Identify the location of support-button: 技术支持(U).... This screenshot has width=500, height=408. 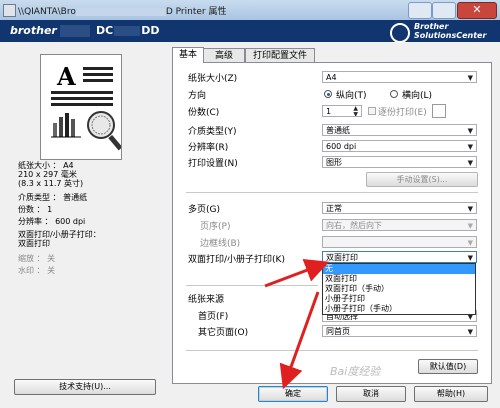
(85, 387).